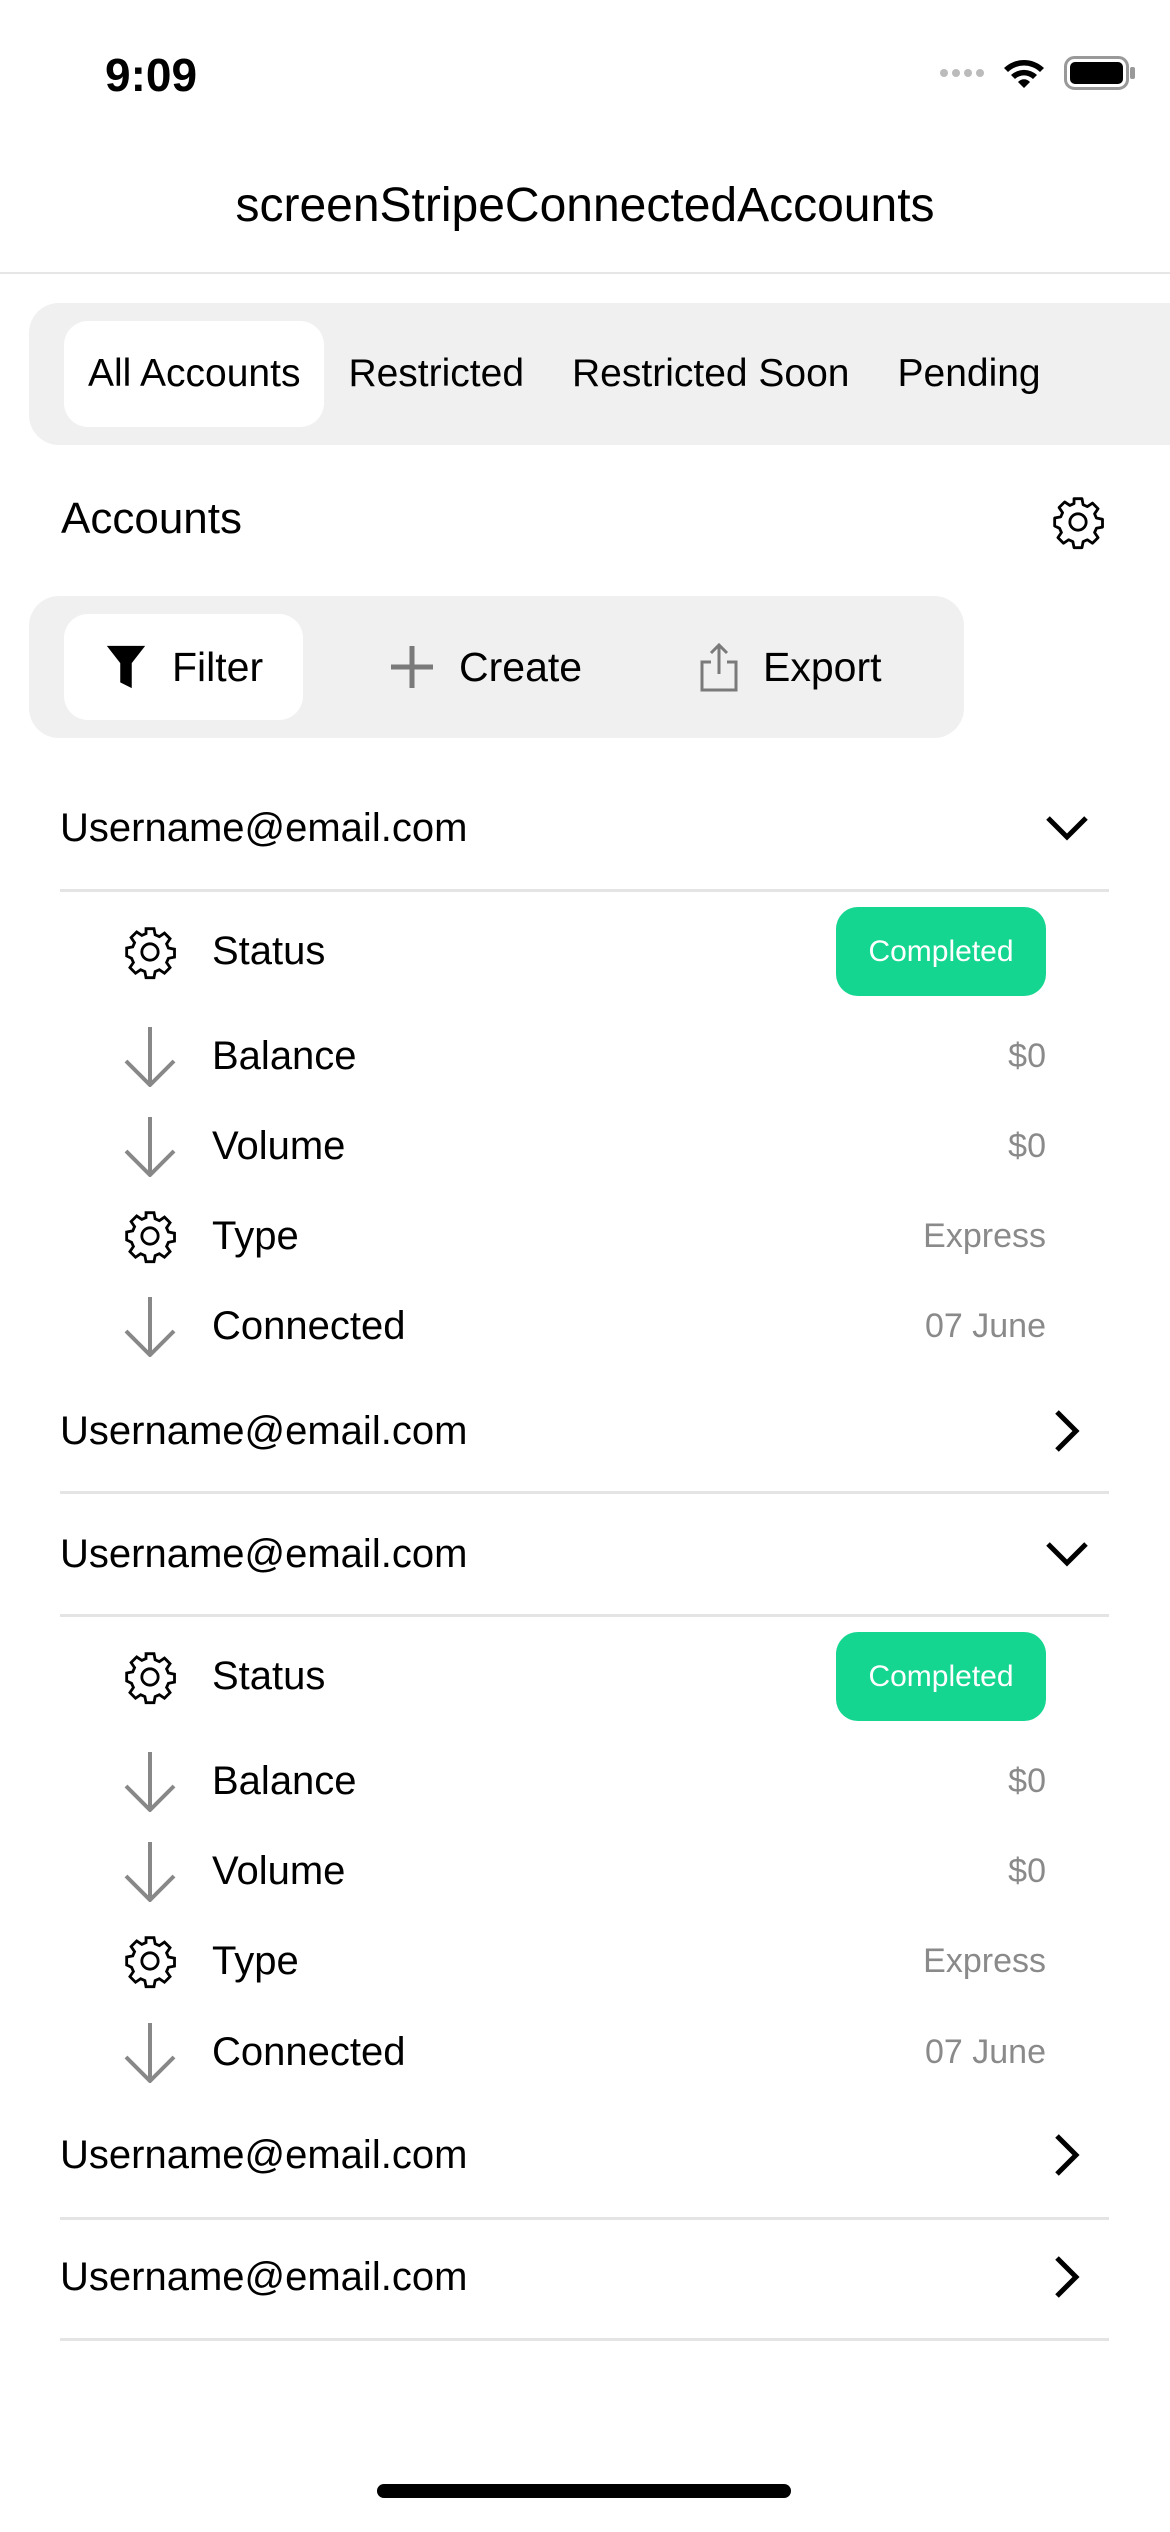  I want to click on status-icons, so click(1038, 73).